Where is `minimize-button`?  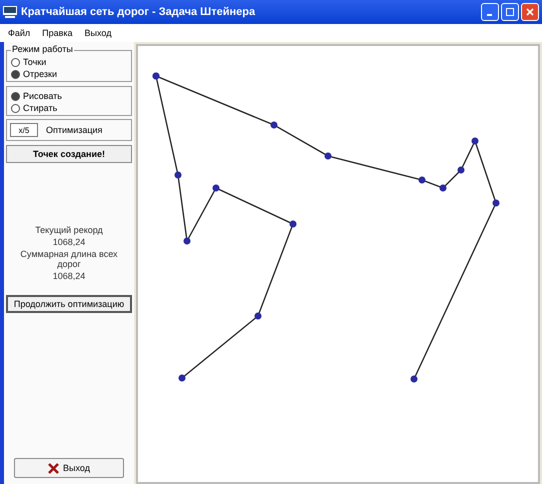
minimize-button is located at coordinates (490, 12).